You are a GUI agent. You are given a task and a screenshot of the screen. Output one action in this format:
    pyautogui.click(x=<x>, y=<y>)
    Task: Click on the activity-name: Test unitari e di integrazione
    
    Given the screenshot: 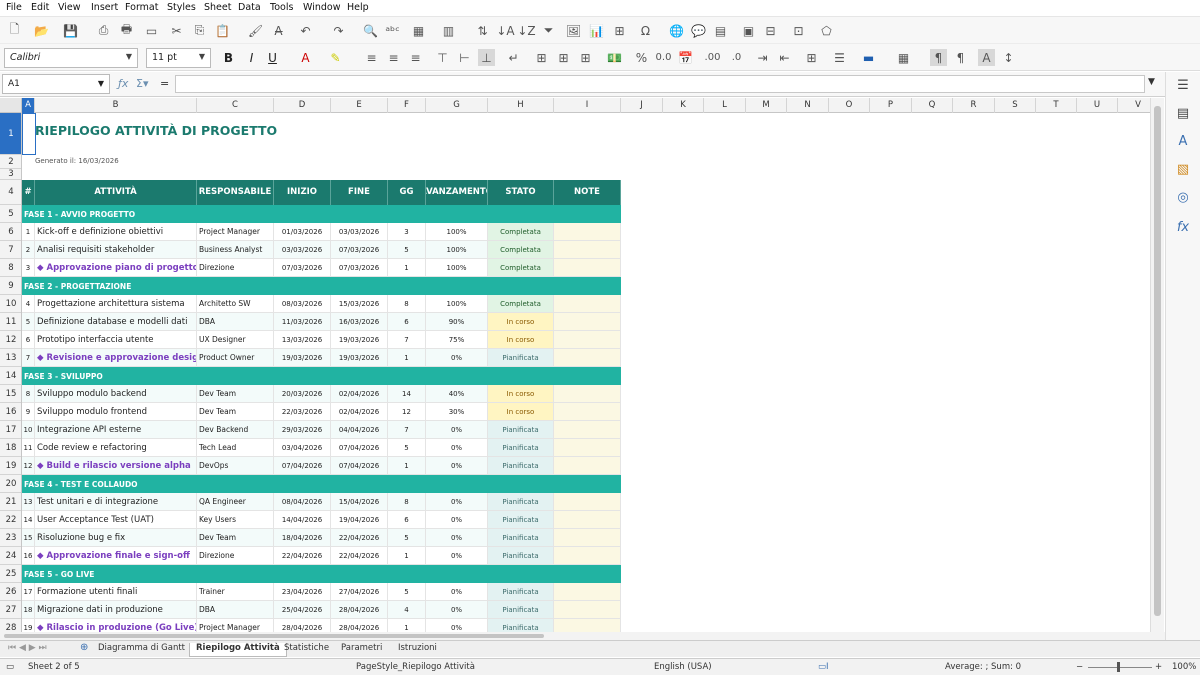 What is the action you would take?
    pyautogui.click(x=116, y=502)
    